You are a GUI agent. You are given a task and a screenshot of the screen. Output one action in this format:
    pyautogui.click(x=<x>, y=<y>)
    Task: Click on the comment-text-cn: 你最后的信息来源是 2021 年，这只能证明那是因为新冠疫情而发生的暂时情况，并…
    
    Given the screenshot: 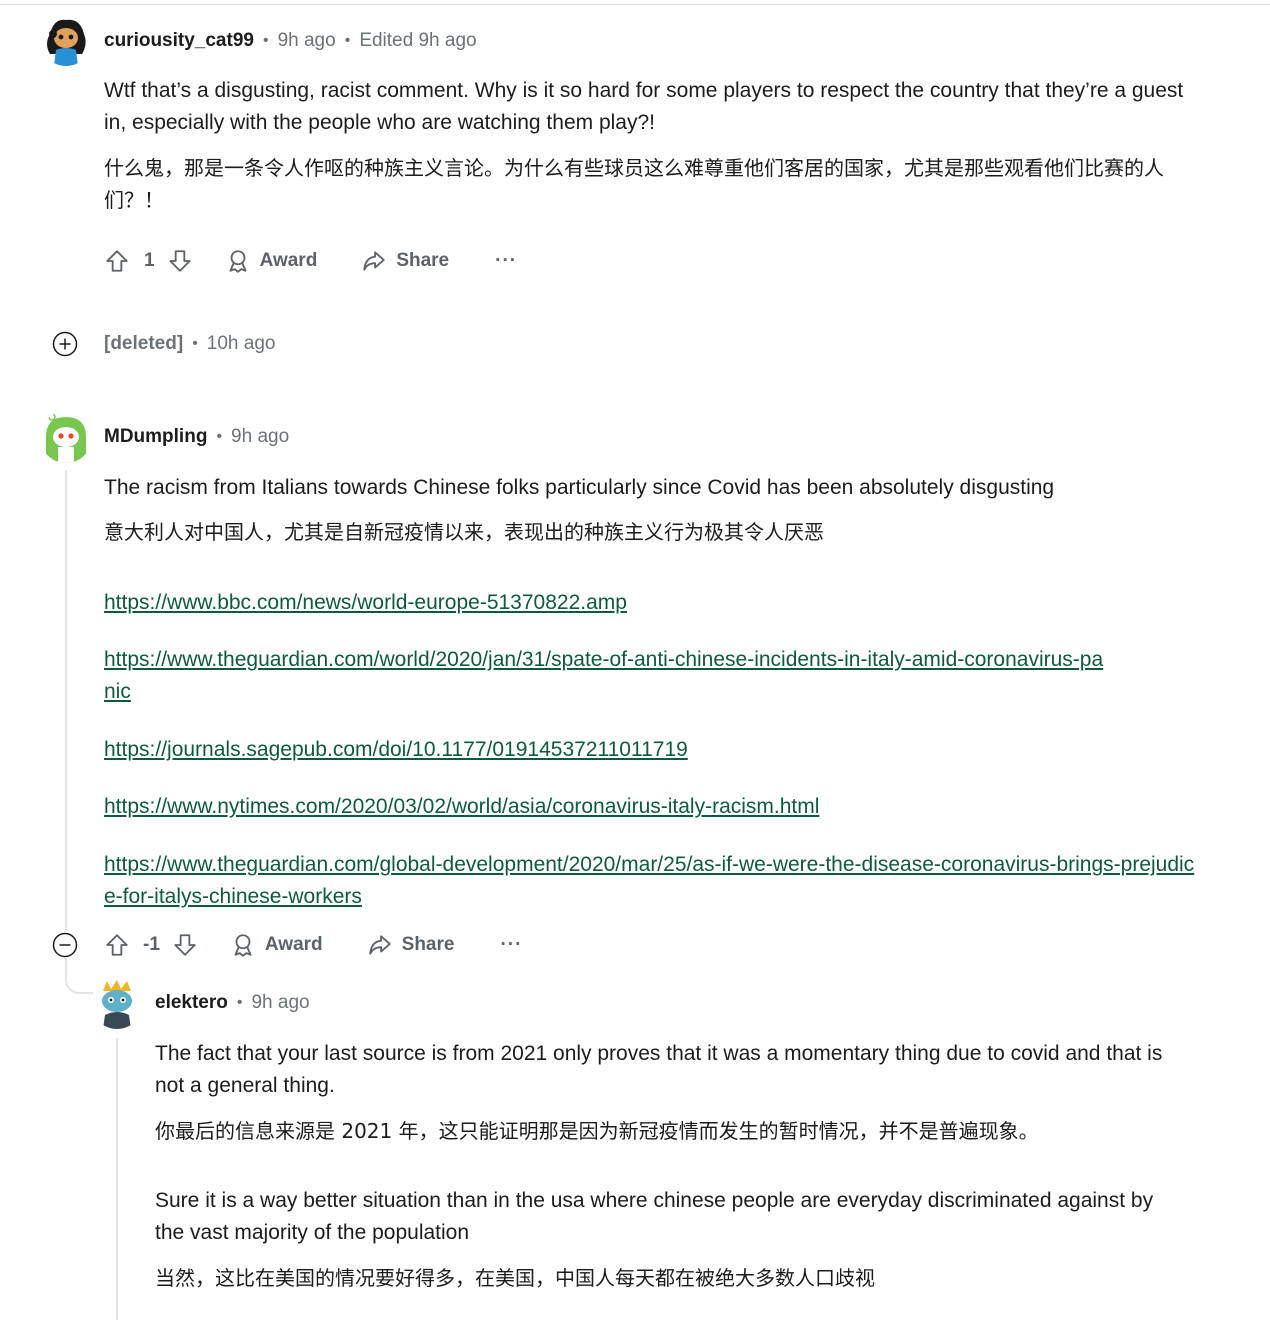 What is the action you would take?
    pyautogui.click(x=597, y=1131)
    